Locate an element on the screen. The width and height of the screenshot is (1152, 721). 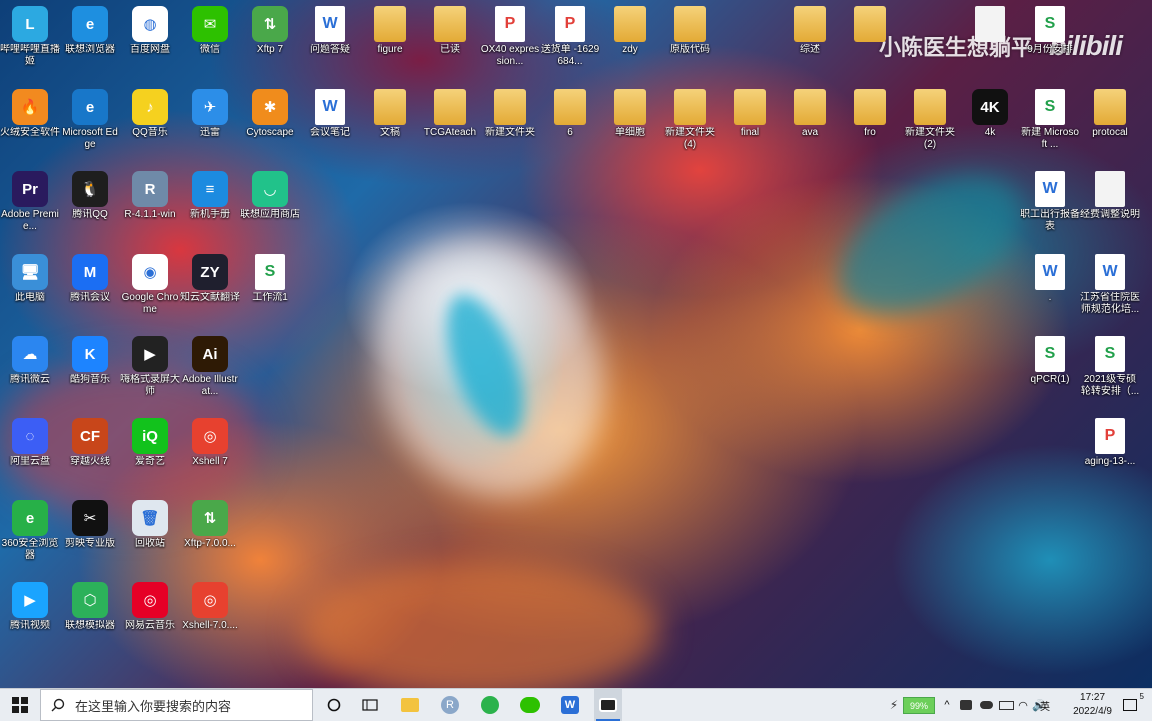
desktop-icon: figure is located at coordinates (390, 42).